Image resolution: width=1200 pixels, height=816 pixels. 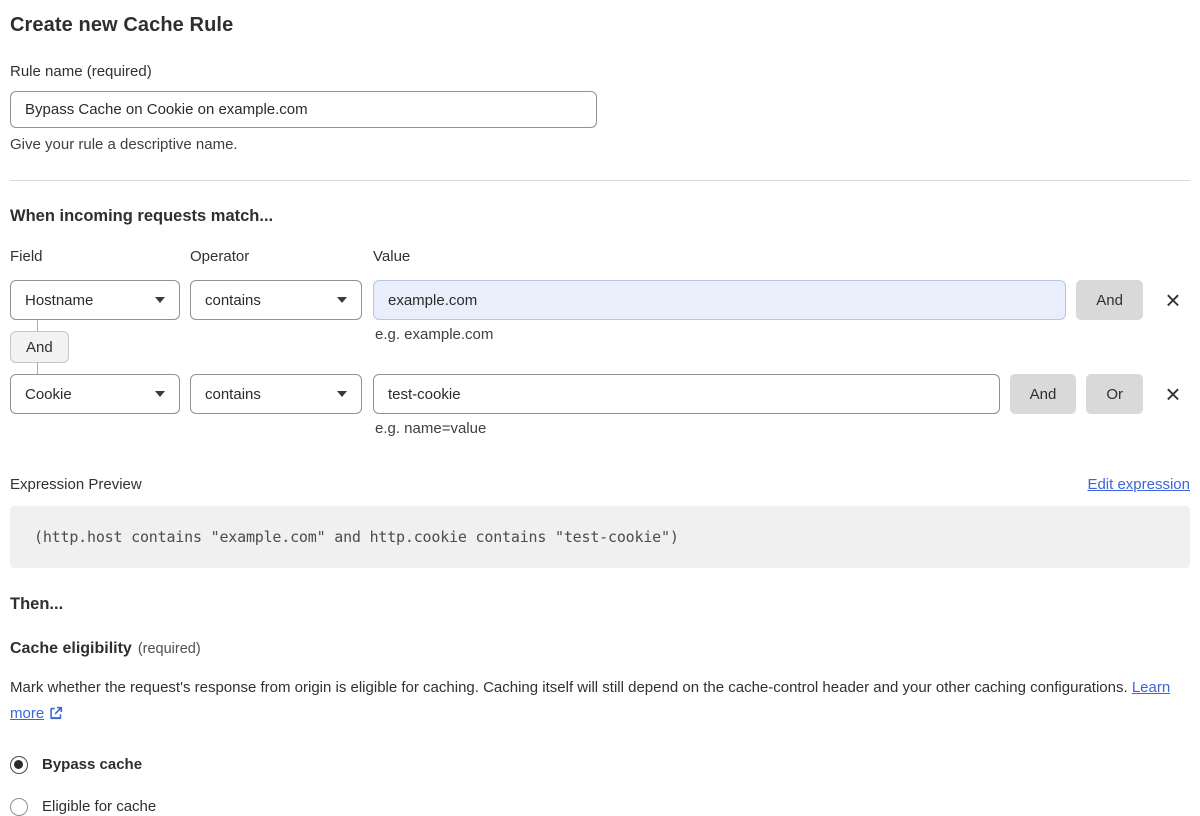 What do you see at coordinates (276, 394) in the screenshot?
I see `operator-select-2: contains` at bounding box center [276, 394].